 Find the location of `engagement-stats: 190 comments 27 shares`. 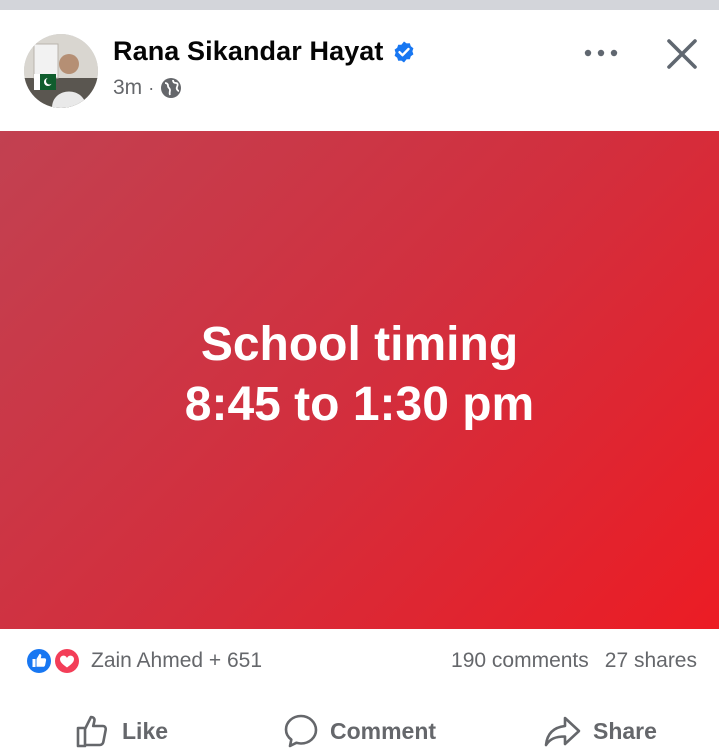

engagement-stats: 190 comments 27 shares is located at coordinates (574, 661).